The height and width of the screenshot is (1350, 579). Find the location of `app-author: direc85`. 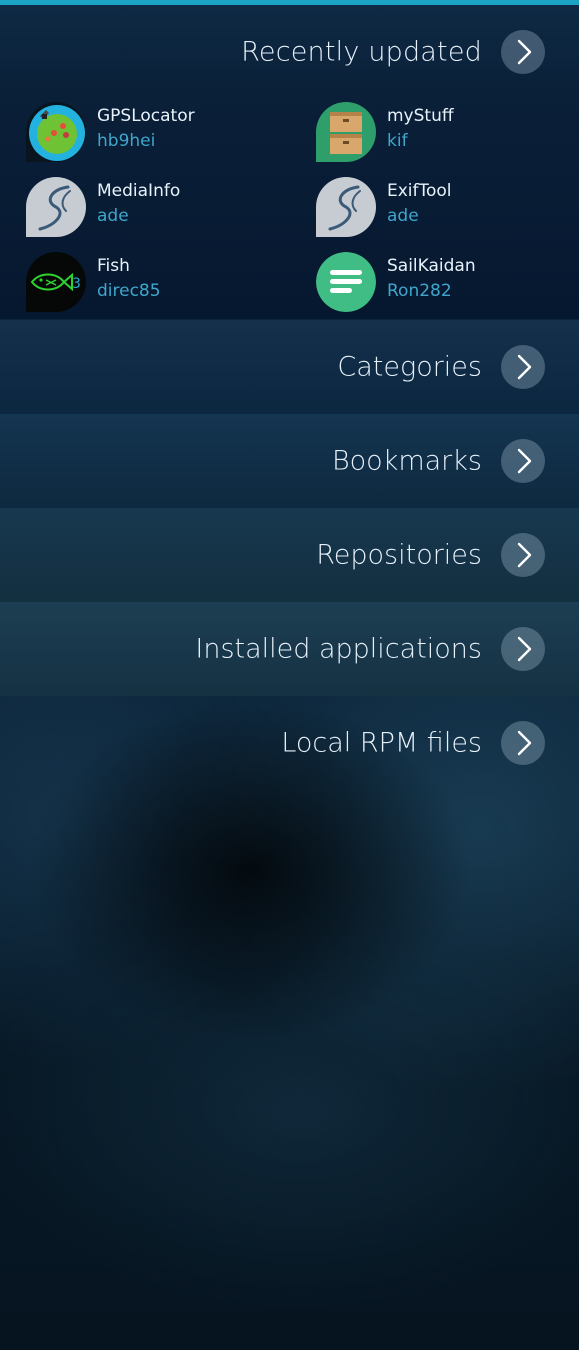

app-author: direc85 is located at coordinates (129, 291).